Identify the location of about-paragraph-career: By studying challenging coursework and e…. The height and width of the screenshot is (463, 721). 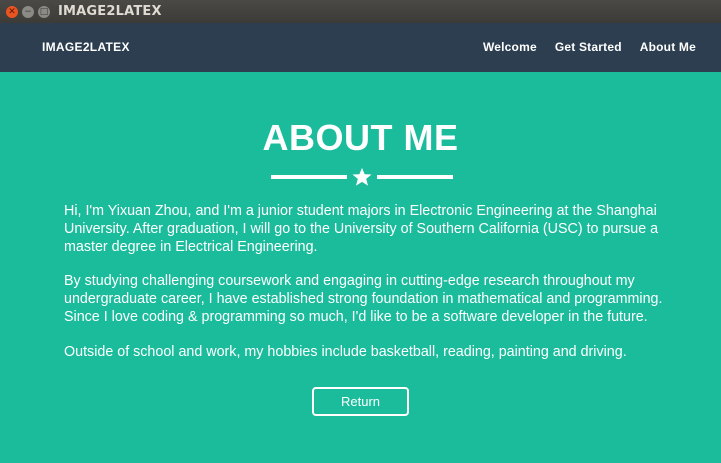
(363, 299).